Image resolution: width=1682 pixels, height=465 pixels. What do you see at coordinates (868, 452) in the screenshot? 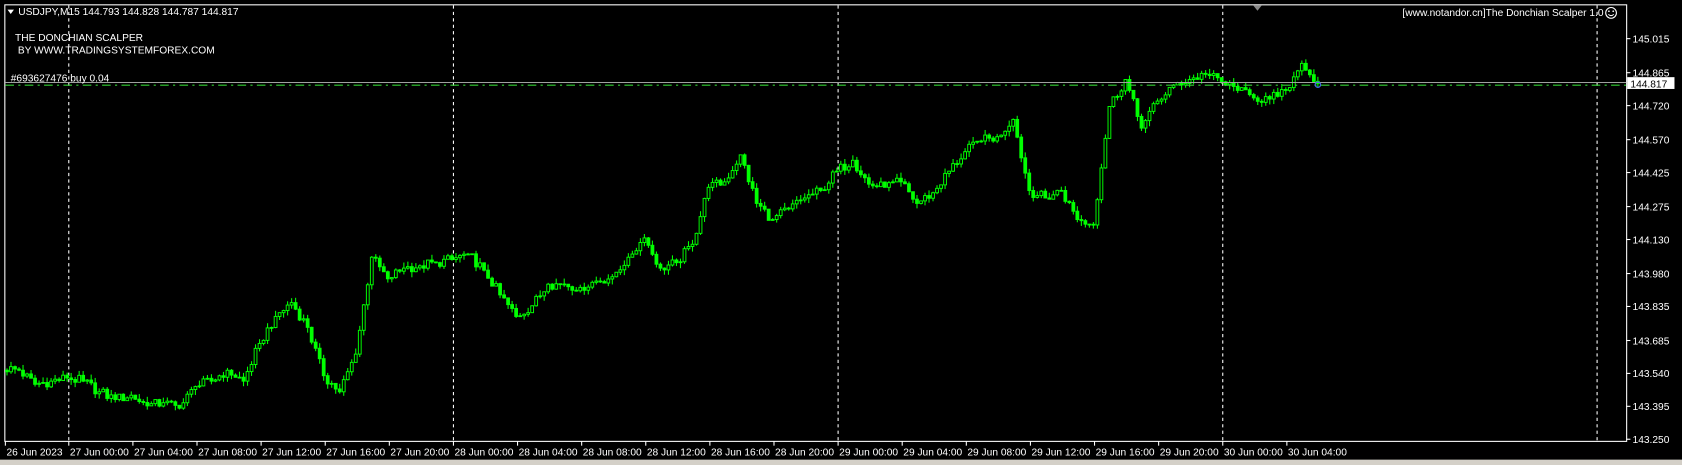
I see `time-tick-label: 29 Jun 00:00` at bounding box center [868, 452].